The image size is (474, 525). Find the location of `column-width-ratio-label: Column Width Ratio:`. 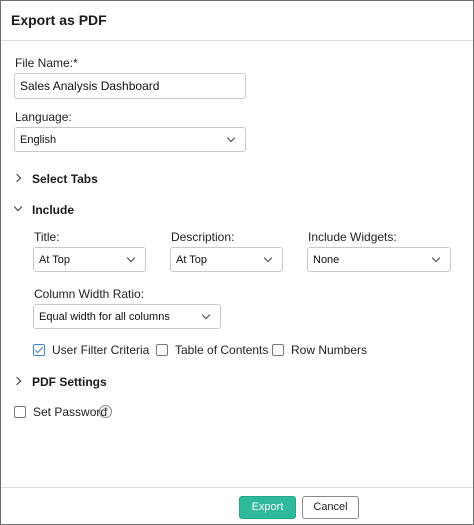

column-width-ratio-label: Column Width Ratio: is located at coordinates (89, 294).